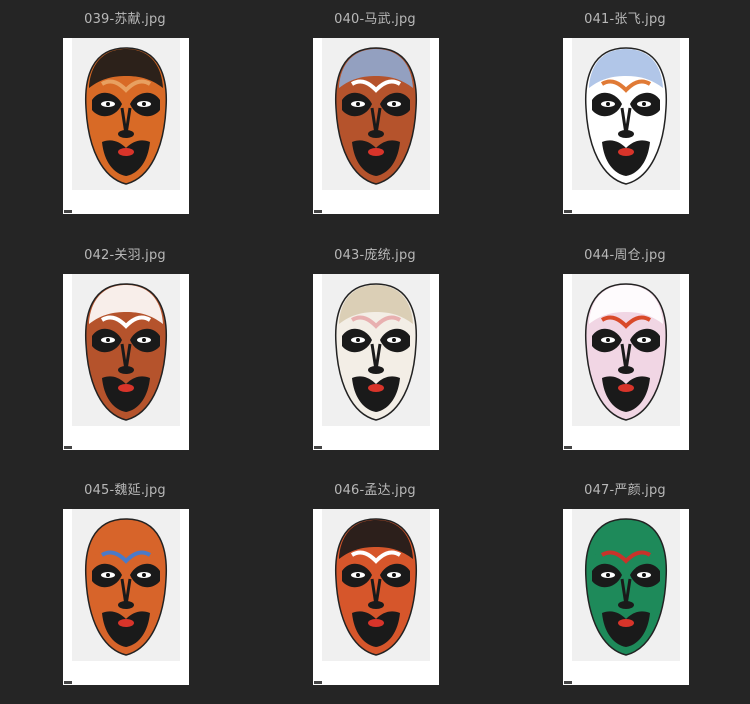  What do you see at coordinates (625, 17) in the screenshot?
I see `file-name-label: 041-张飞.jpg` at bounding box center [625, 17].